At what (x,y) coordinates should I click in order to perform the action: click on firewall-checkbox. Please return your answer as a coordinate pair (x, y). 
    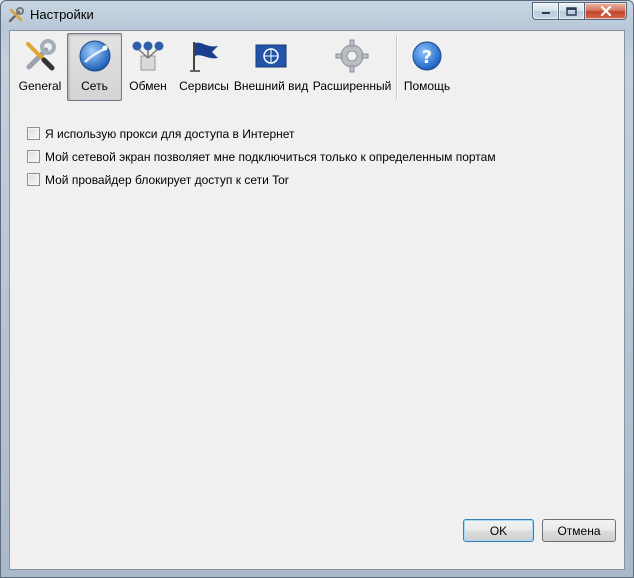
    Looking at the image, I should click on (33, 156).